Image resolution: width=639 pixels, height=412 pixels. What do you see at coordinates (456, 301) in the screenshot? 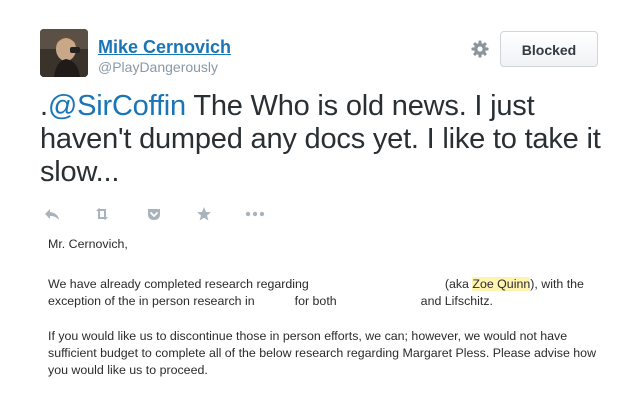
I see `doc-text: and Lifschitz.` at bounding box center [456, 301].